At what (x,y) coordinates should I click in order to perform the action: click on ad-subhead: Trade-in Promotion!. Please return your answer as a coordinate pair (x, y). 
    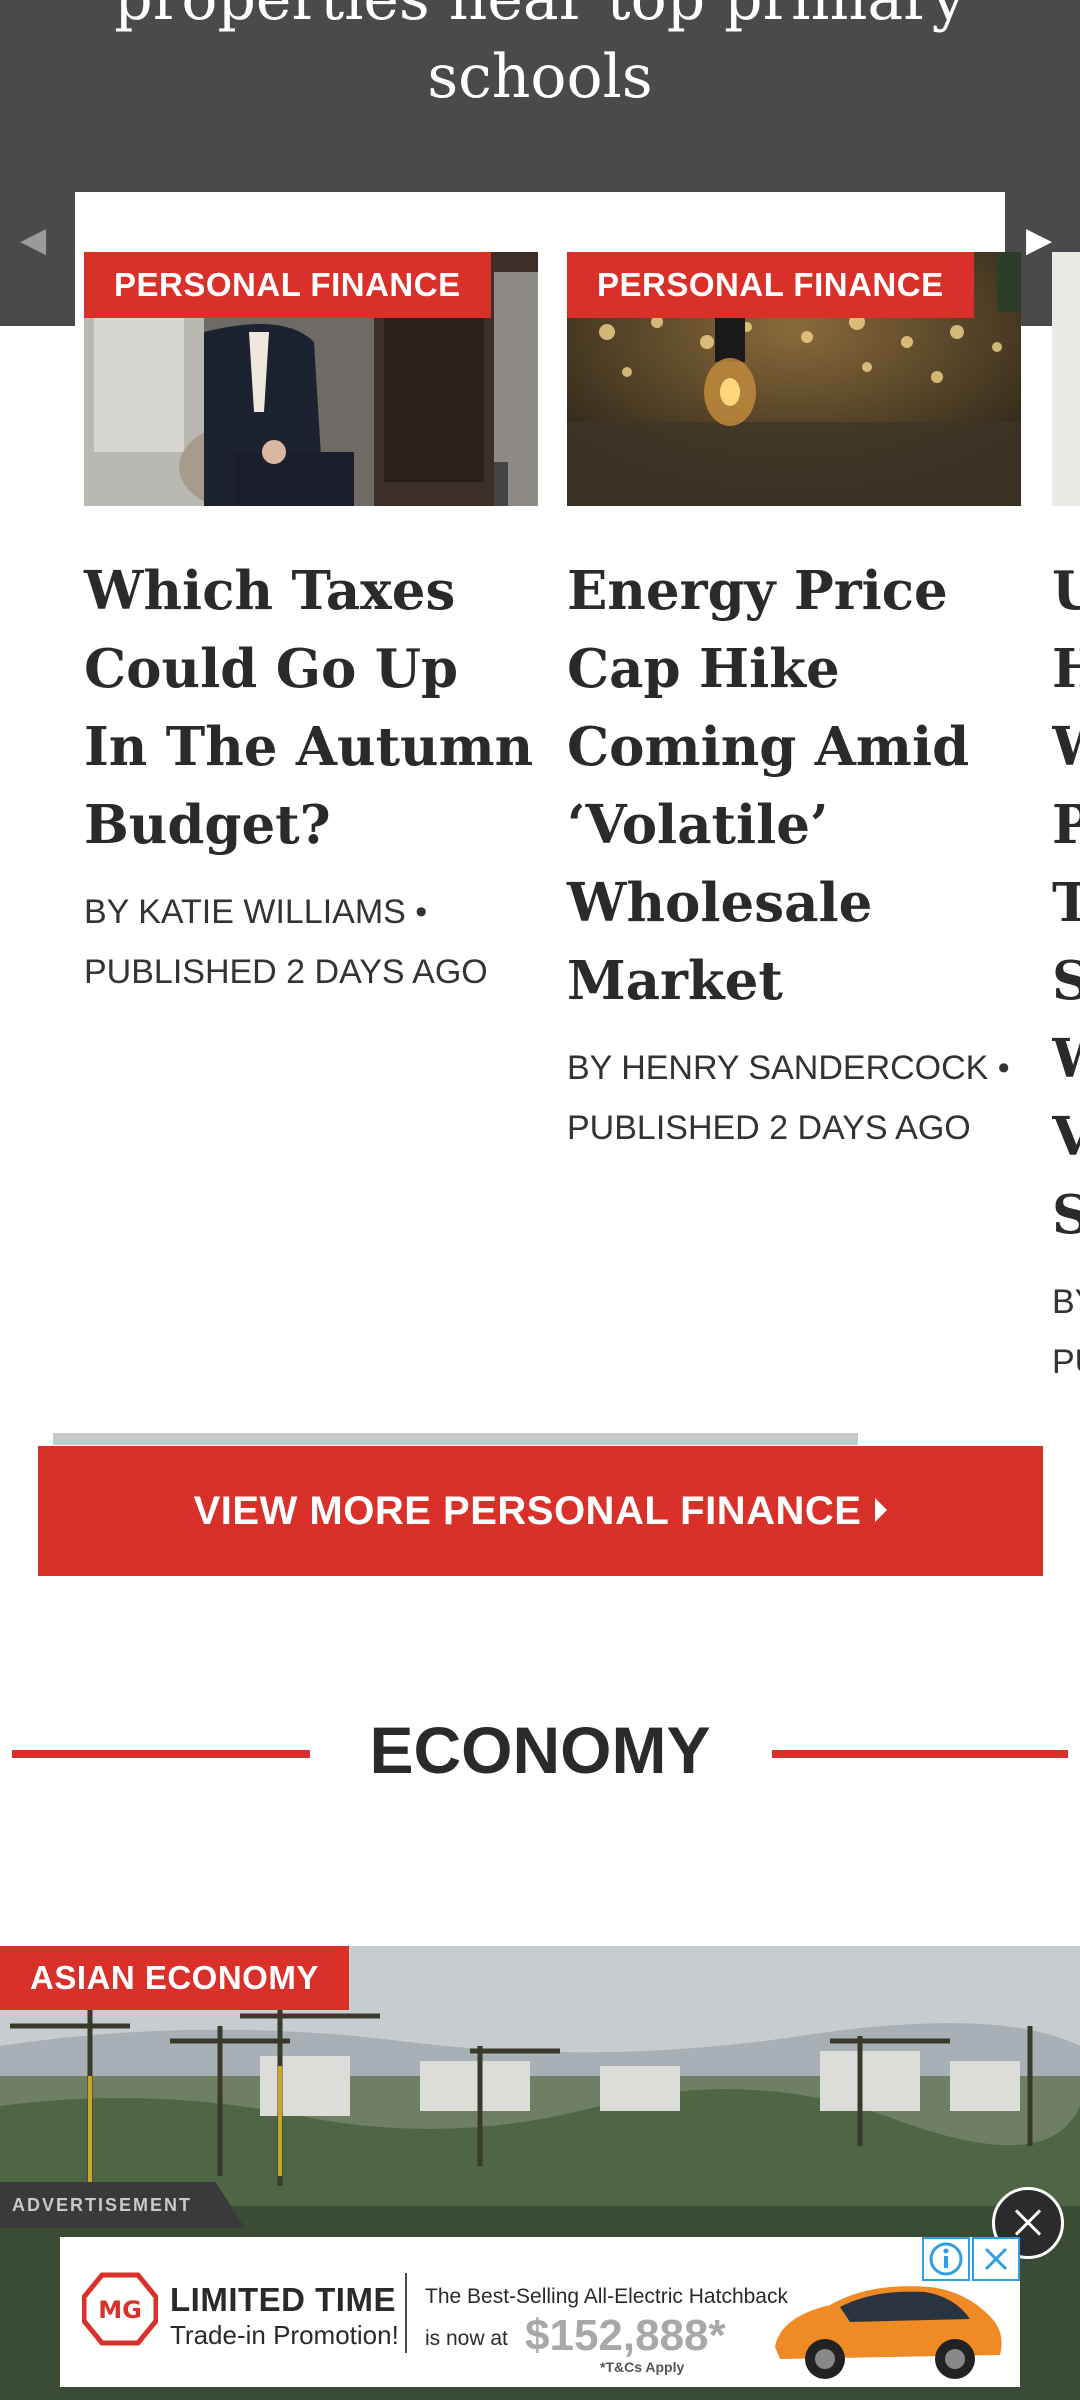
    Looking at the image, I should click on (284, 2335).